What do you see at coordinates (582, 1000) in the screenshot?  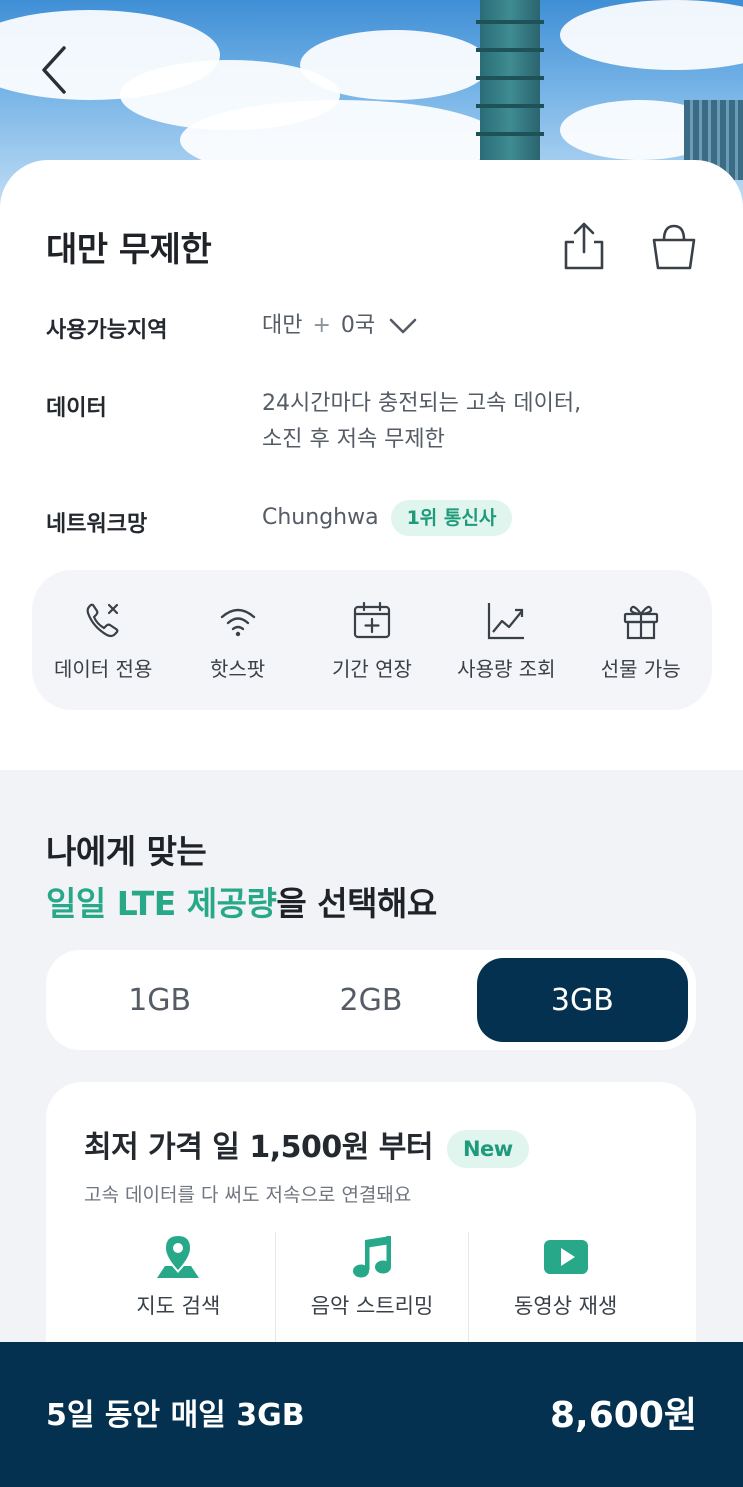 I see `option-3gb: 3GB` at bounding box center [582, 1000].